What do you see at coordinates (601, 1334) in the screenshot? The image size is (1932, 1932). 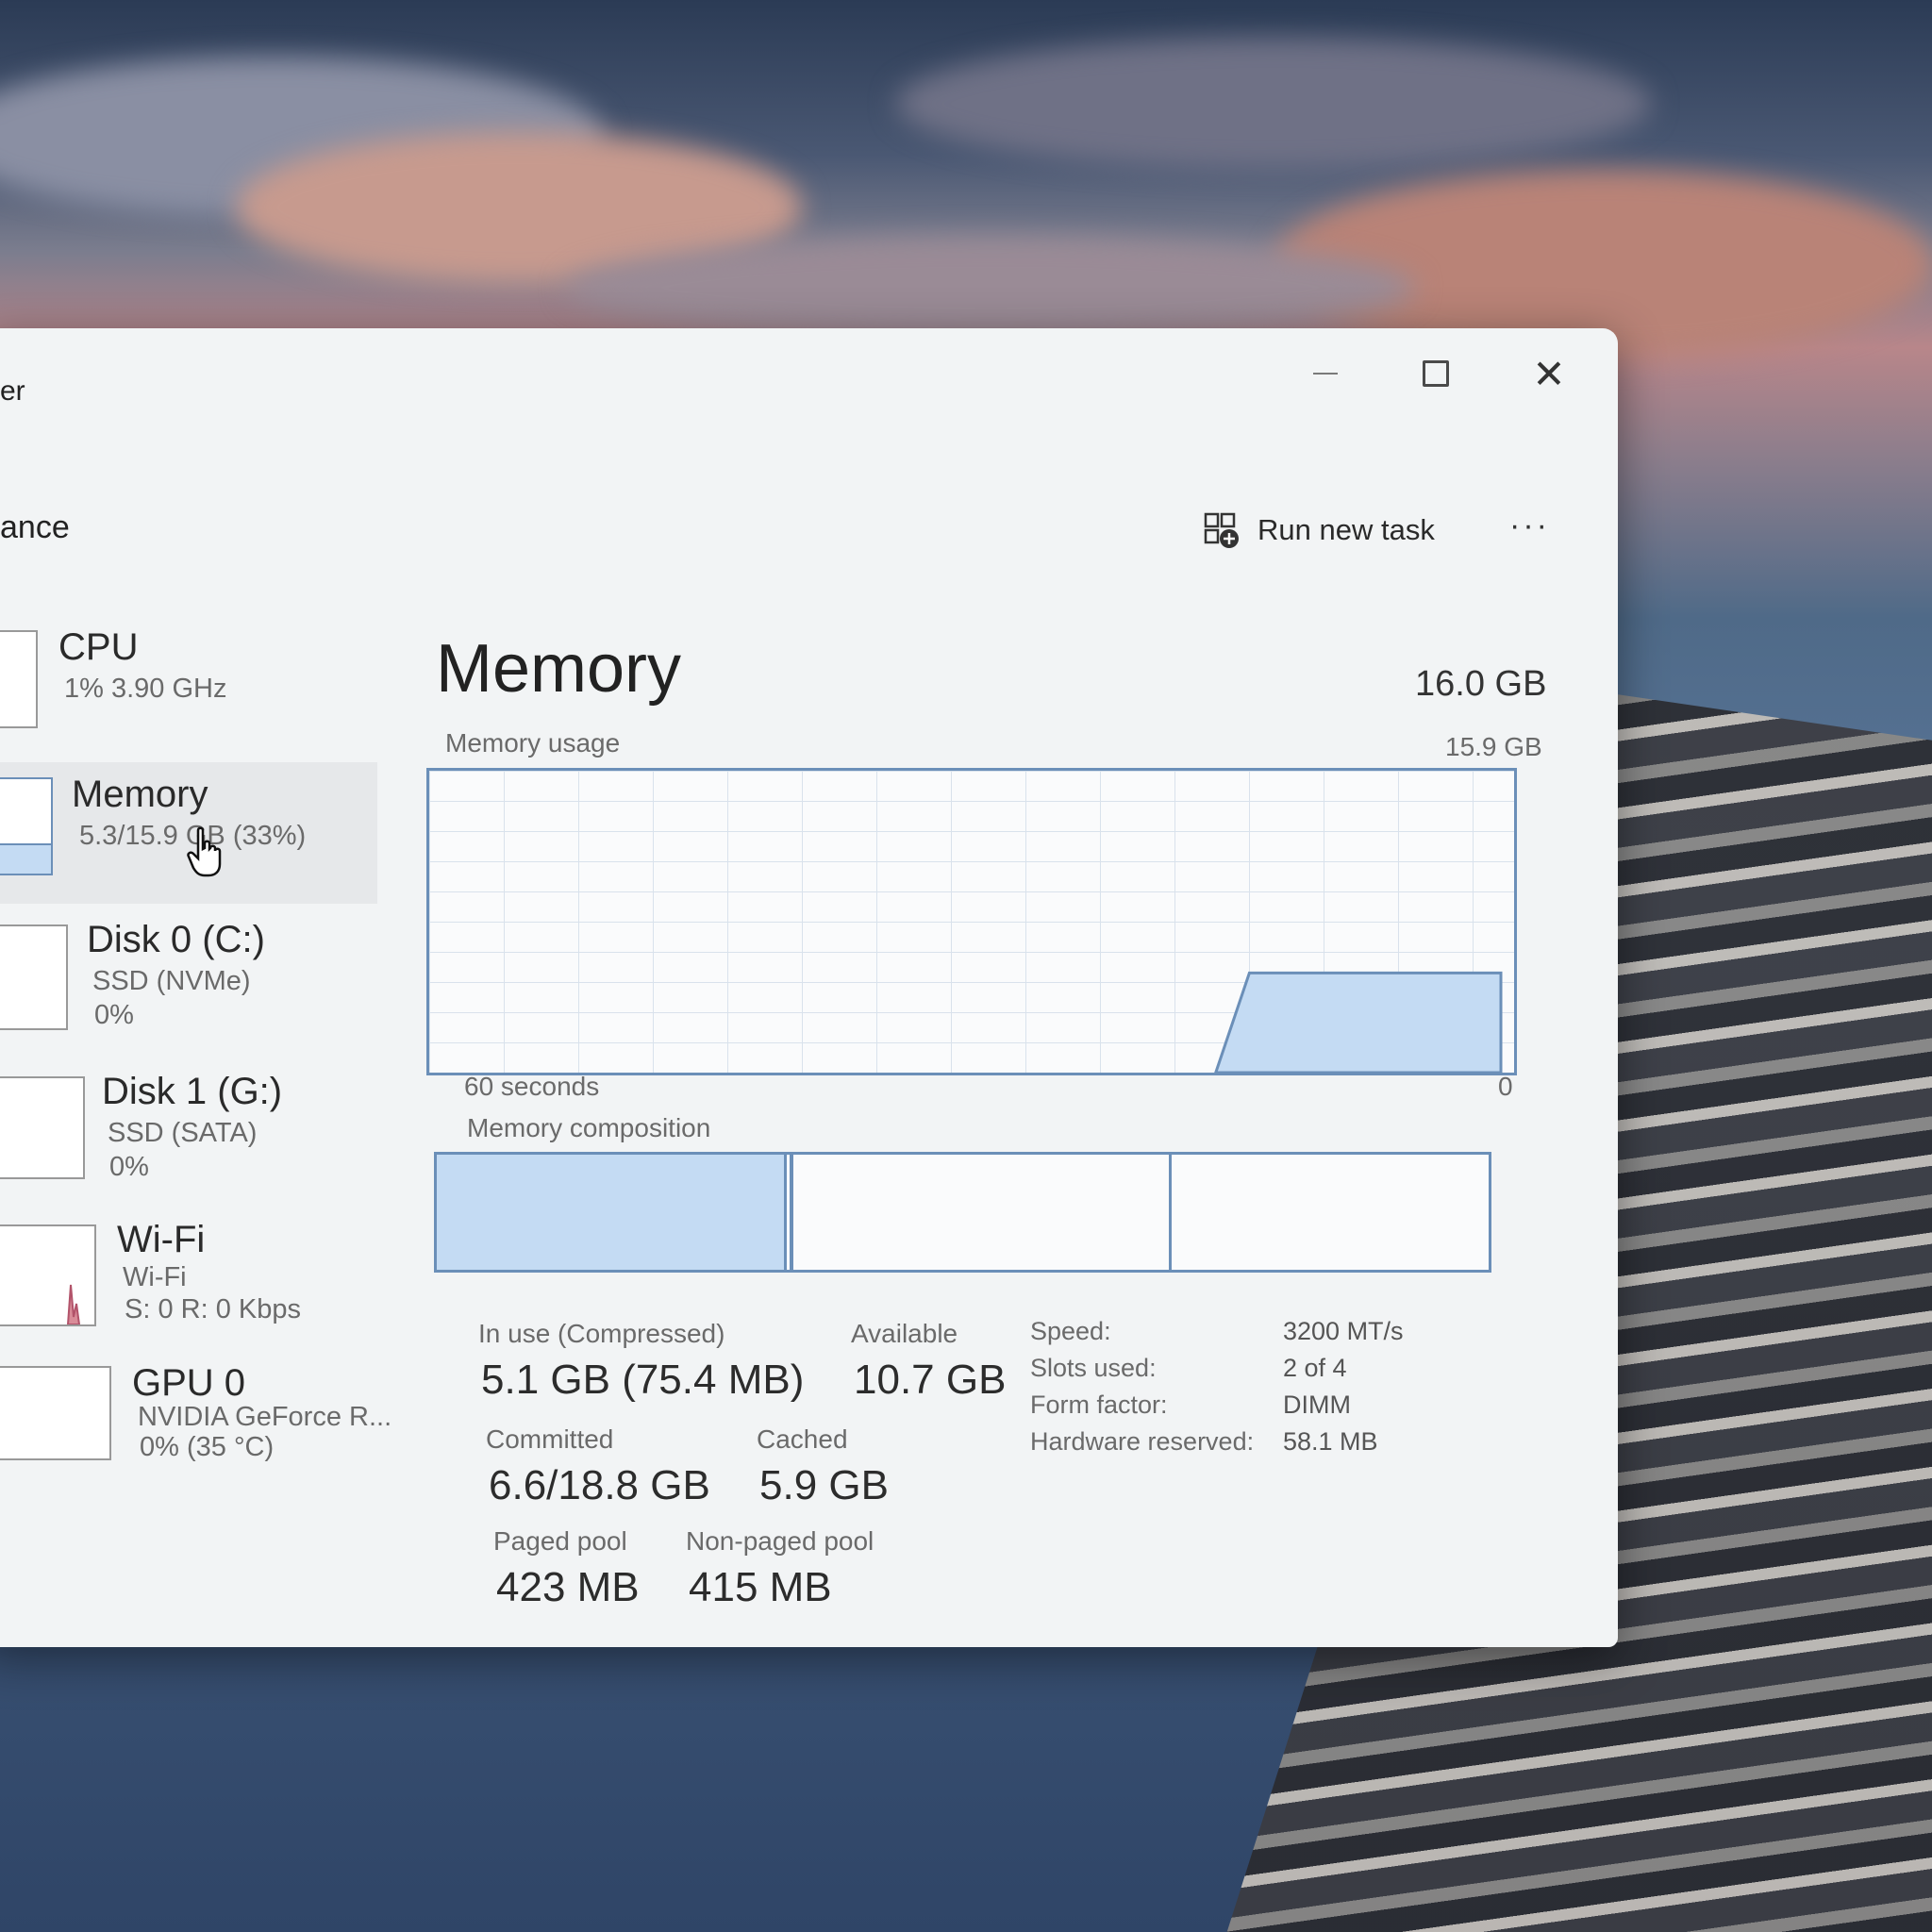 I see `in-use-label: In use (Compressed)` at bounding box center [601, 1334].